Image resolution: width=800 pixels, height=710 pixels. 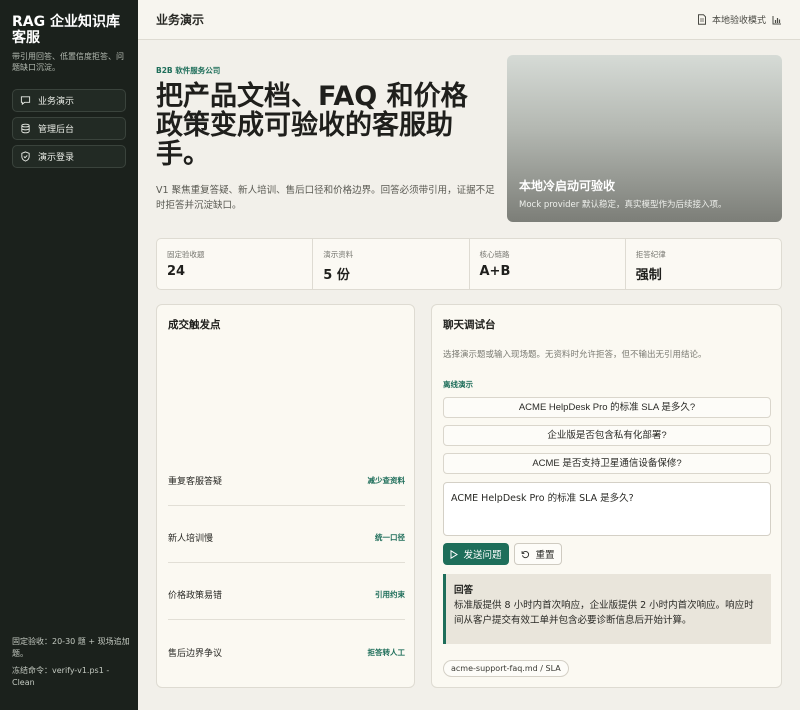 What do you see at coordinates (68, 62) in the screenshot?
I see `app-subtitle: 带引用回答、低置信度拒答、问题缺口沉淀。` at bounding box center [68, 62].